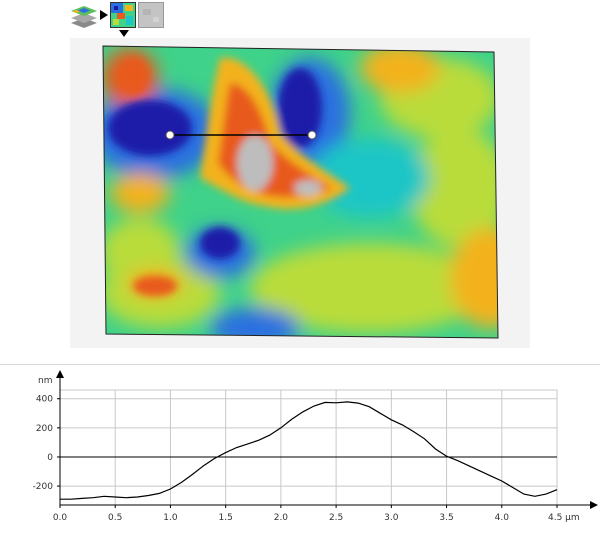 The image size is (600, 540). I want to click on x-axis-arrow-icon, so click(594, 505).